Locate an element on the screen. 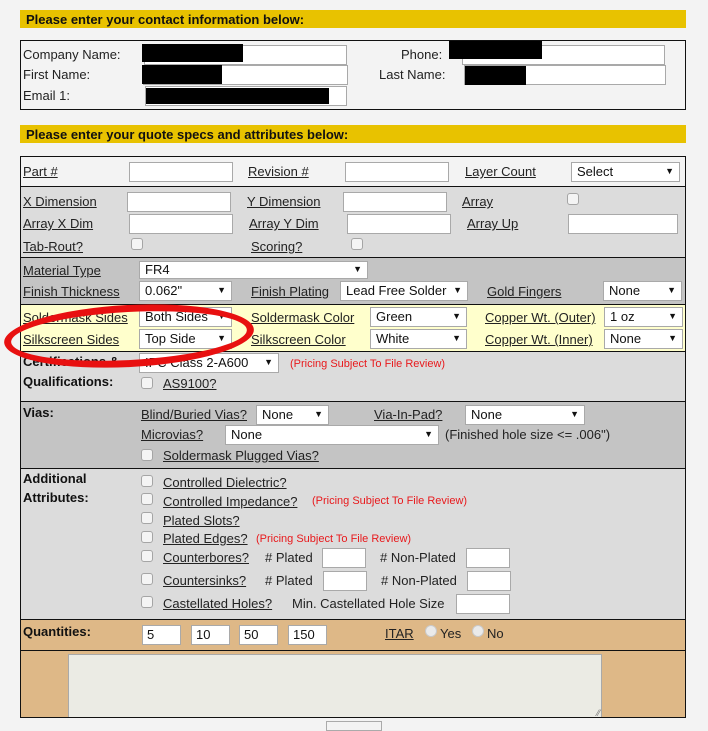 The width and height of the screenshot is (708, 731). array-up-label: Array Up is located at coordinates (492, 223).